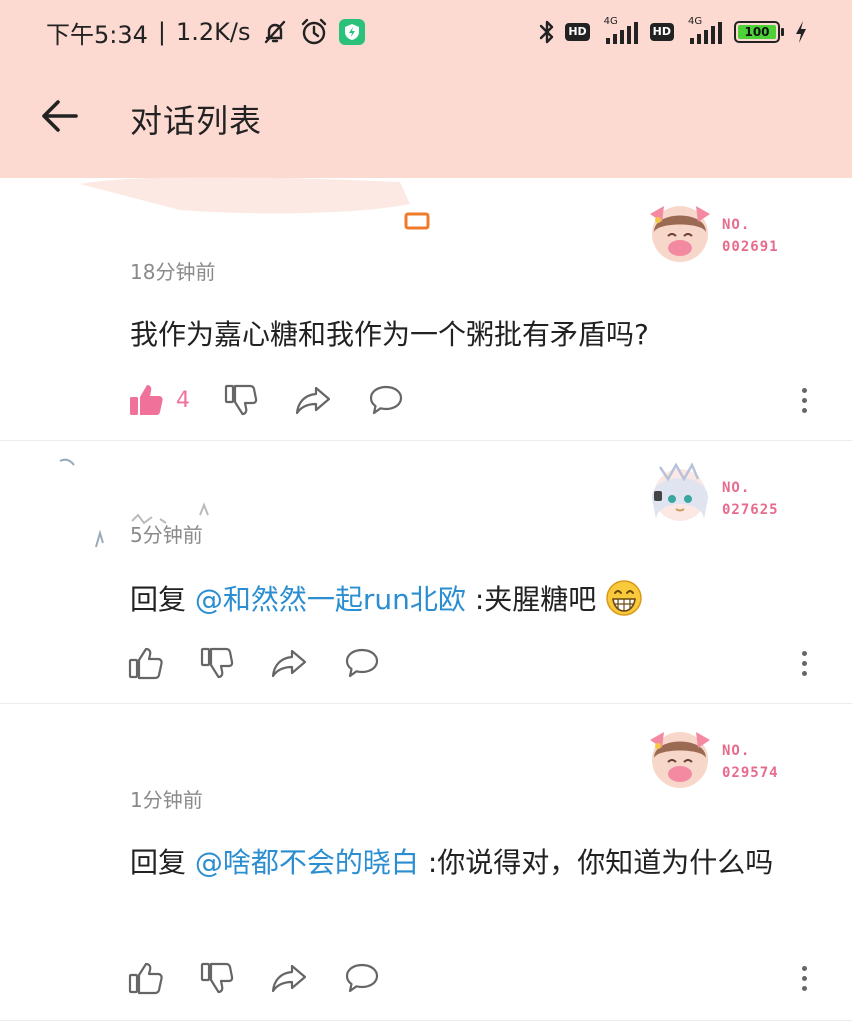 The height and width of the screenshot is (1024, 852). What do you see at coordinates (314, 32) in the screenshot?
I see `alarm-icon` at bounding box center [314, 32].